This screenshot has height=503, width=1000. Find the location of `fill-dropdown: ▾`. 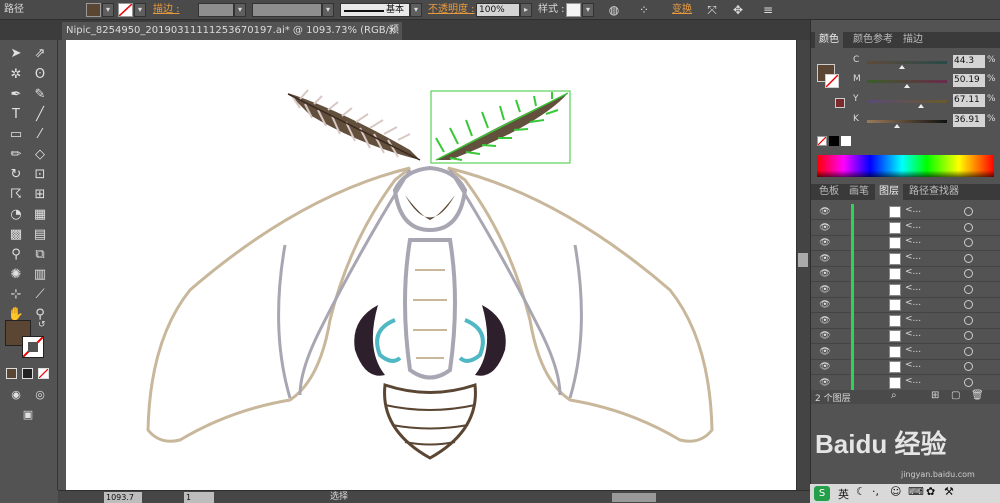

fill-dropdown: ▾ is located at coordinates (108, 10).